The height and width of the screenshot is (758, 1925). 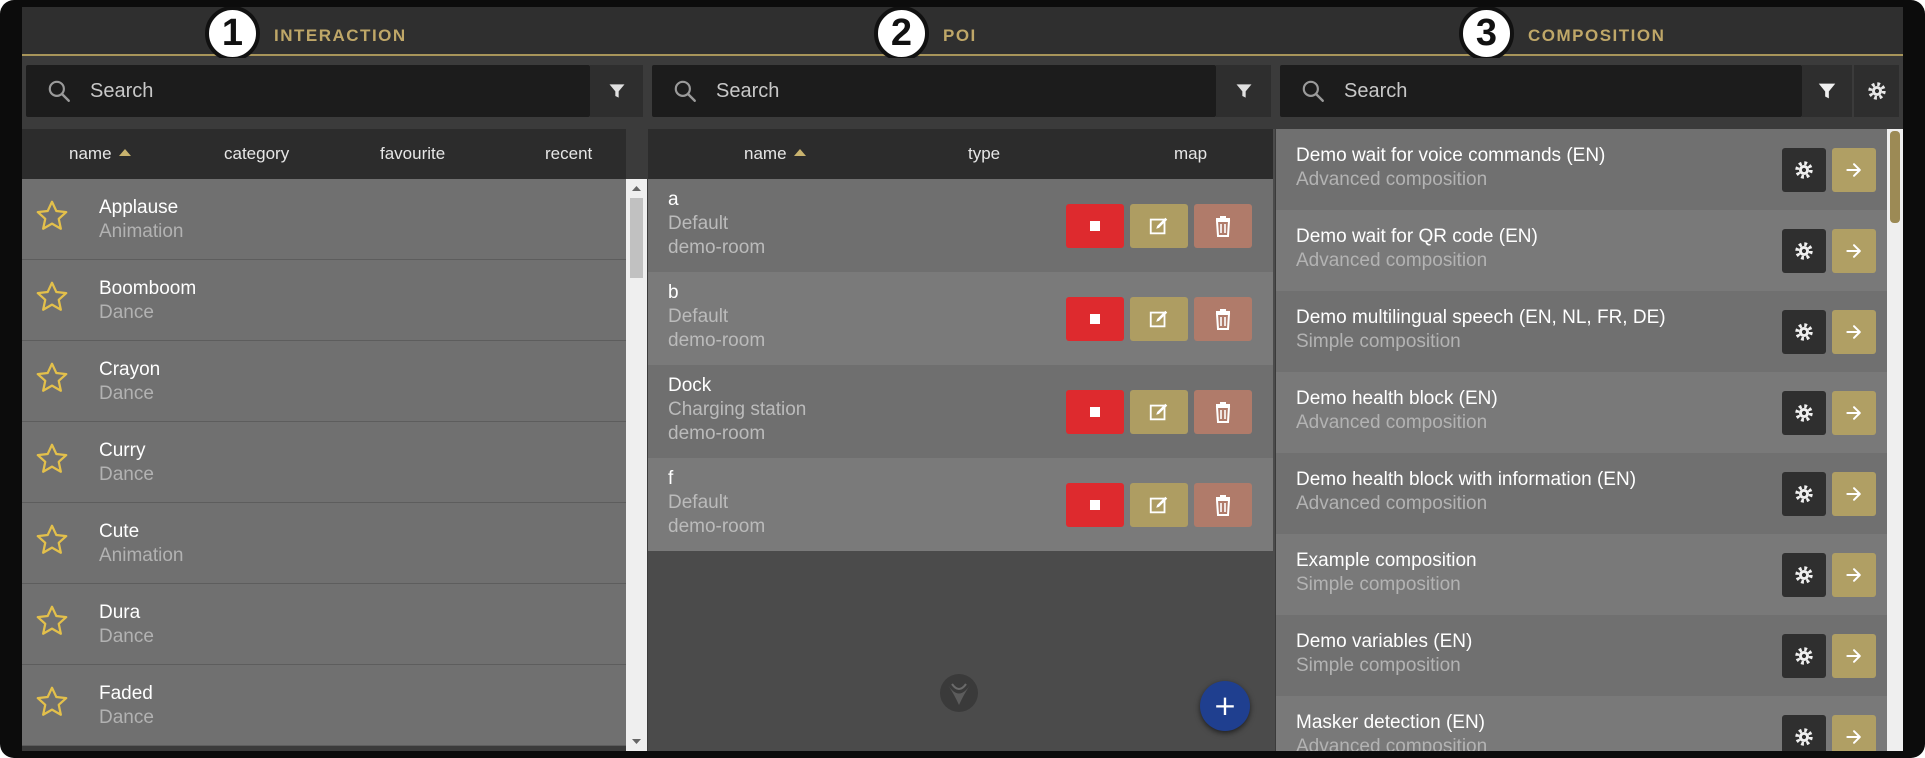 I want to click on item-category: Animation, so click(x=141, y=231).